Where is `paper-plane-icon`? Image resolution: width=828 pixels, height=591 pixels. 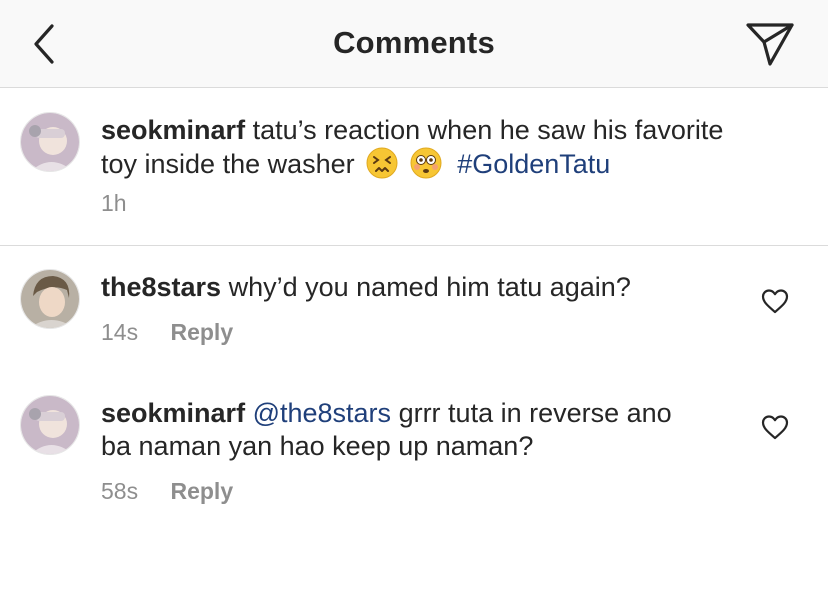
paper-plane-icon is located at coordinates (770, 44).